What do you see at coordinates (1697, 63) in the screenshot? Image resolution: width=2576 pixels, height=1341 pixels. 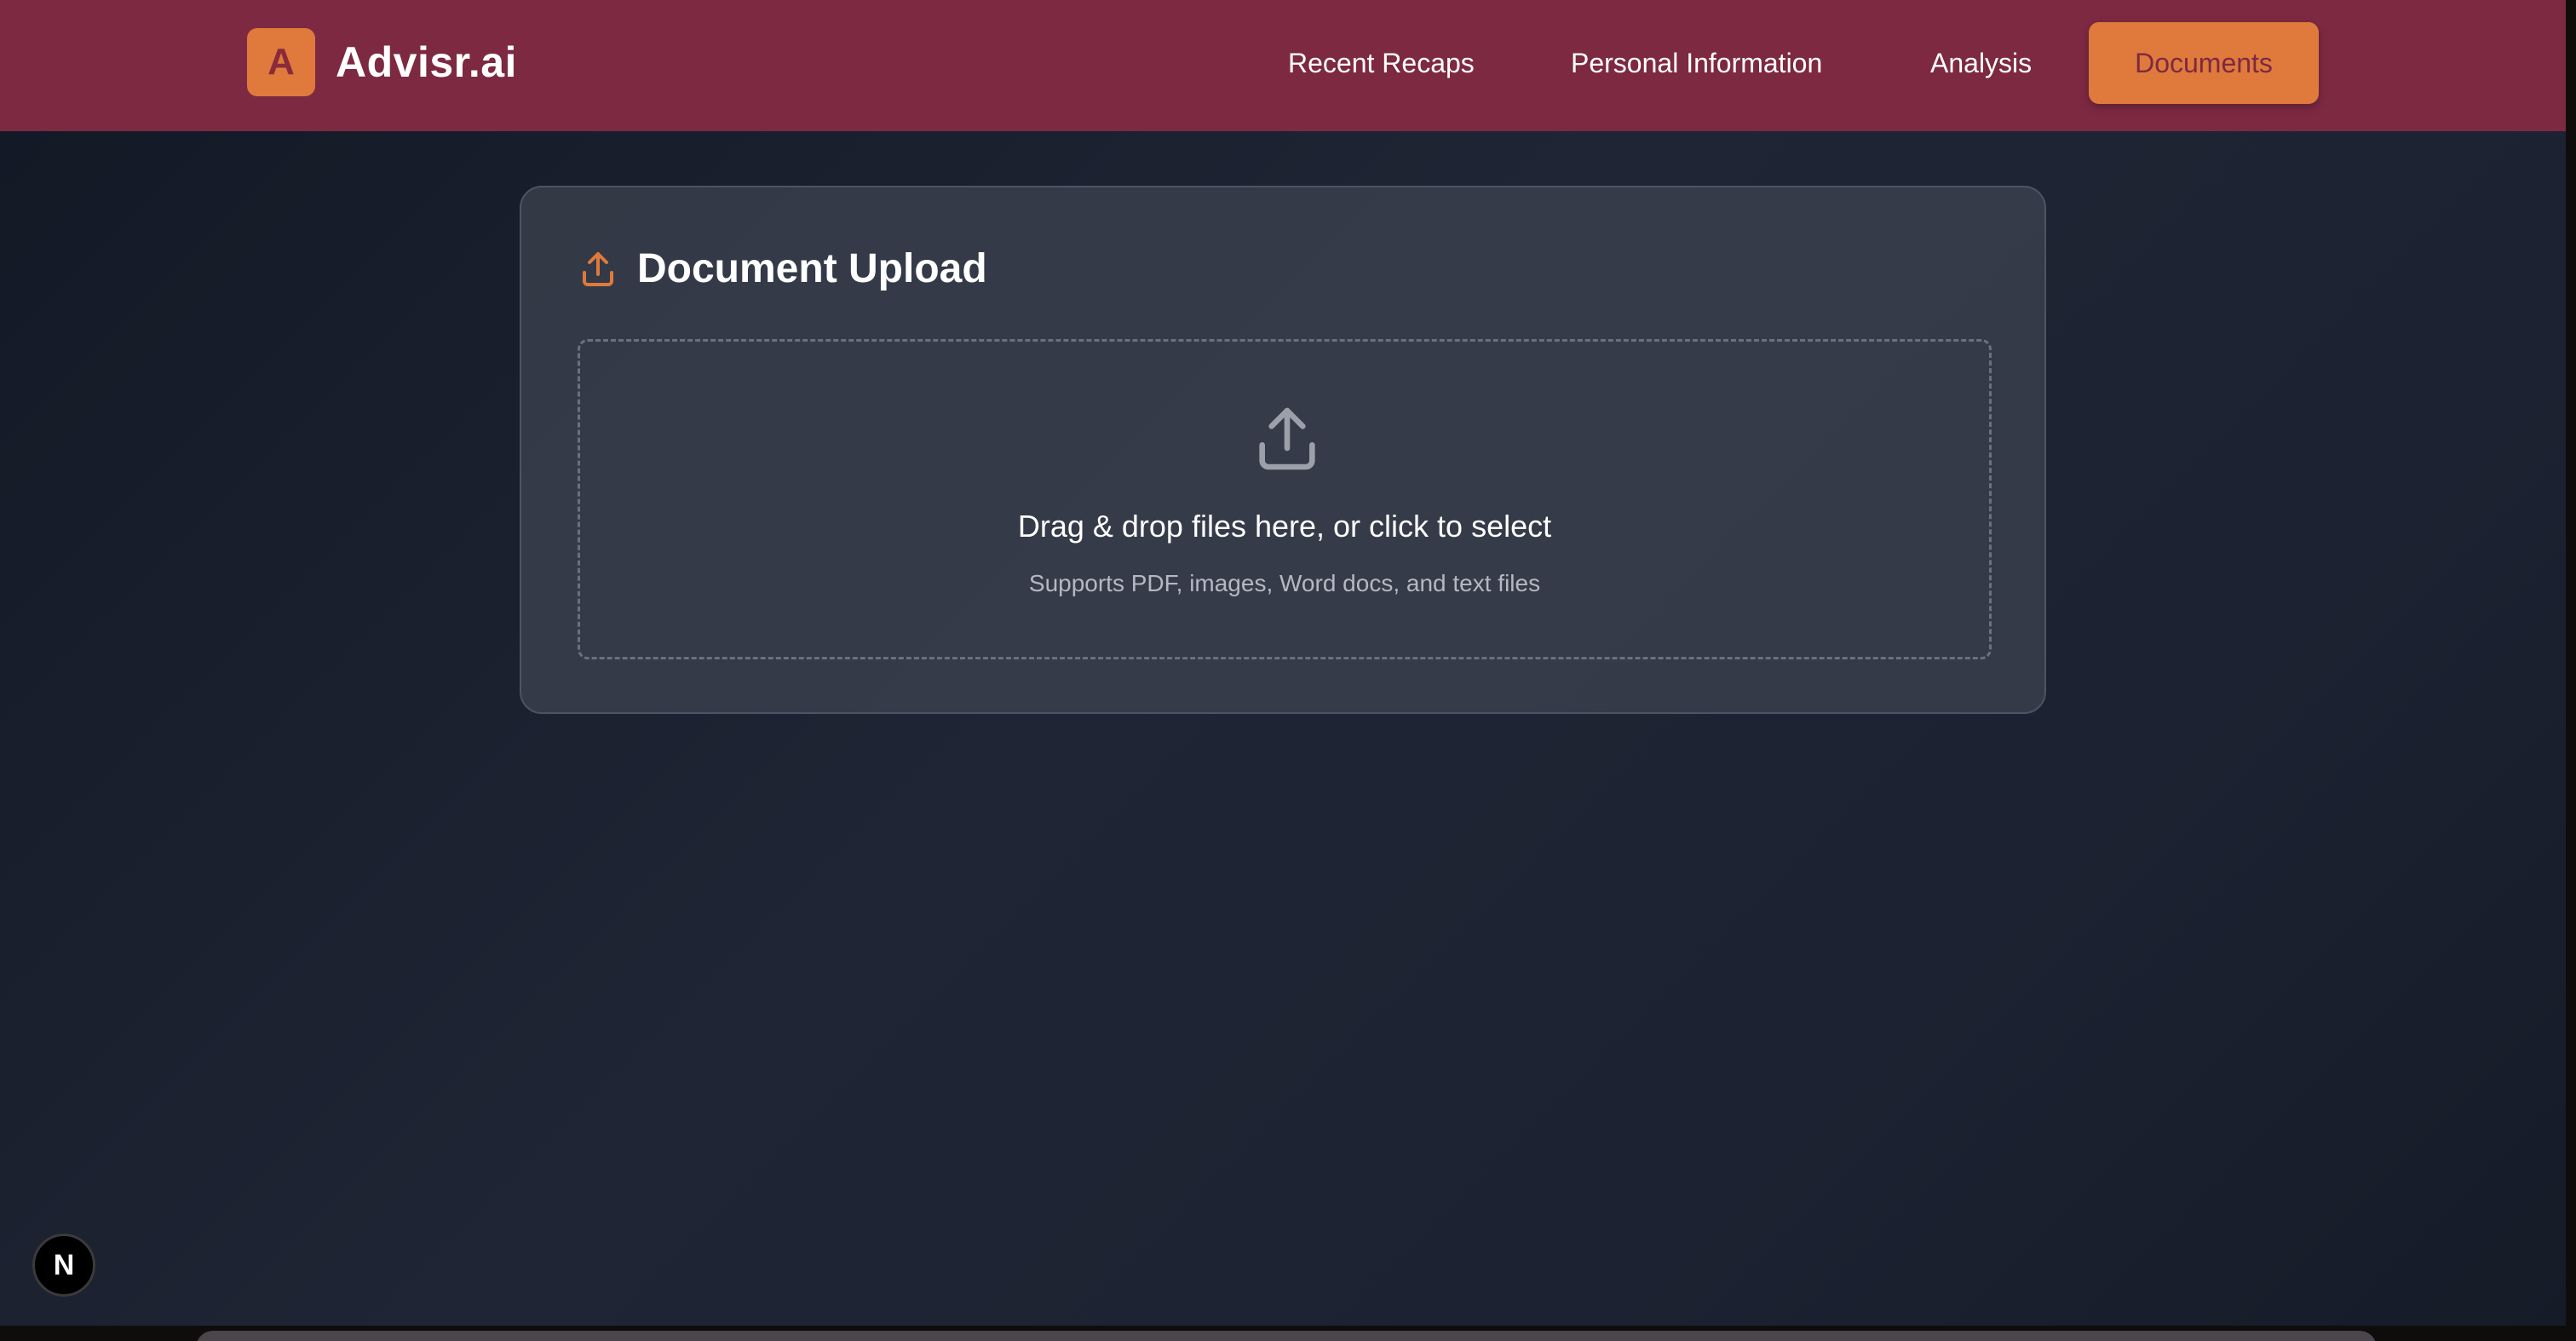 I see `nav-personal-information: Personal Information` at bounding box center [1697, 63].